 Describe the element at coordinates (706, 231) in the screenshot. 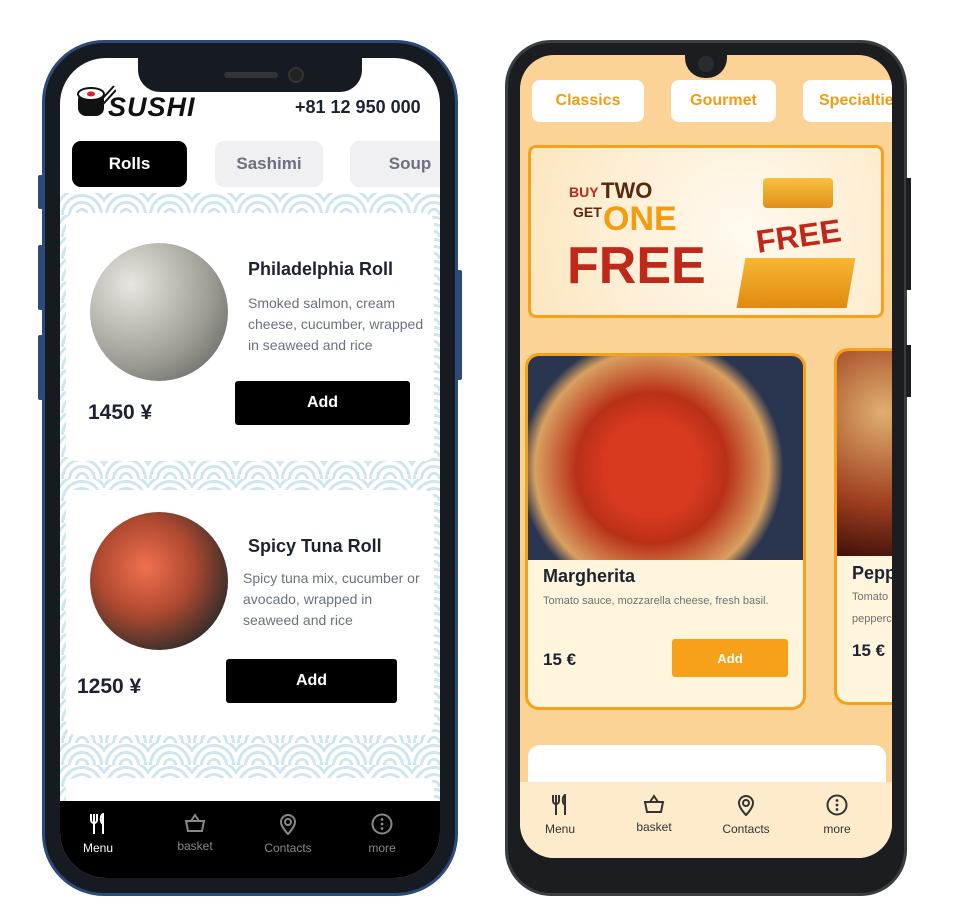

I see `promo-banner: BUY TWO GET ONE FREE FREE` at that location.